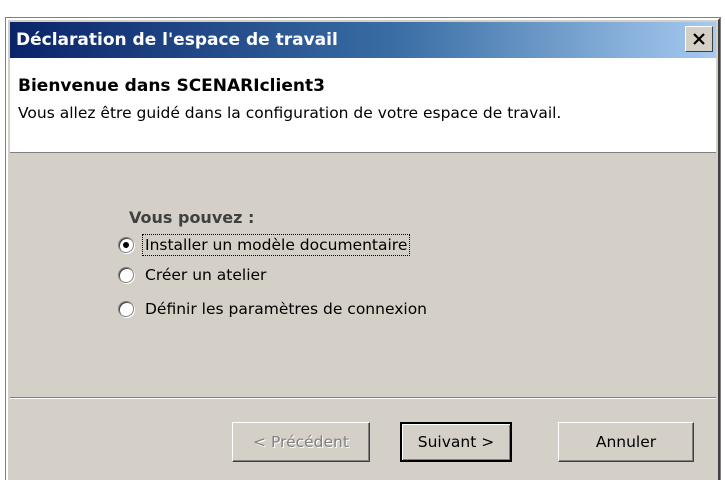 The image size is (725, 480). What do you see at coordinates (286, 309) in the screenshot?
I see `radio-label: Définir les paramètres de connexion` at bounding box center [286, 309].